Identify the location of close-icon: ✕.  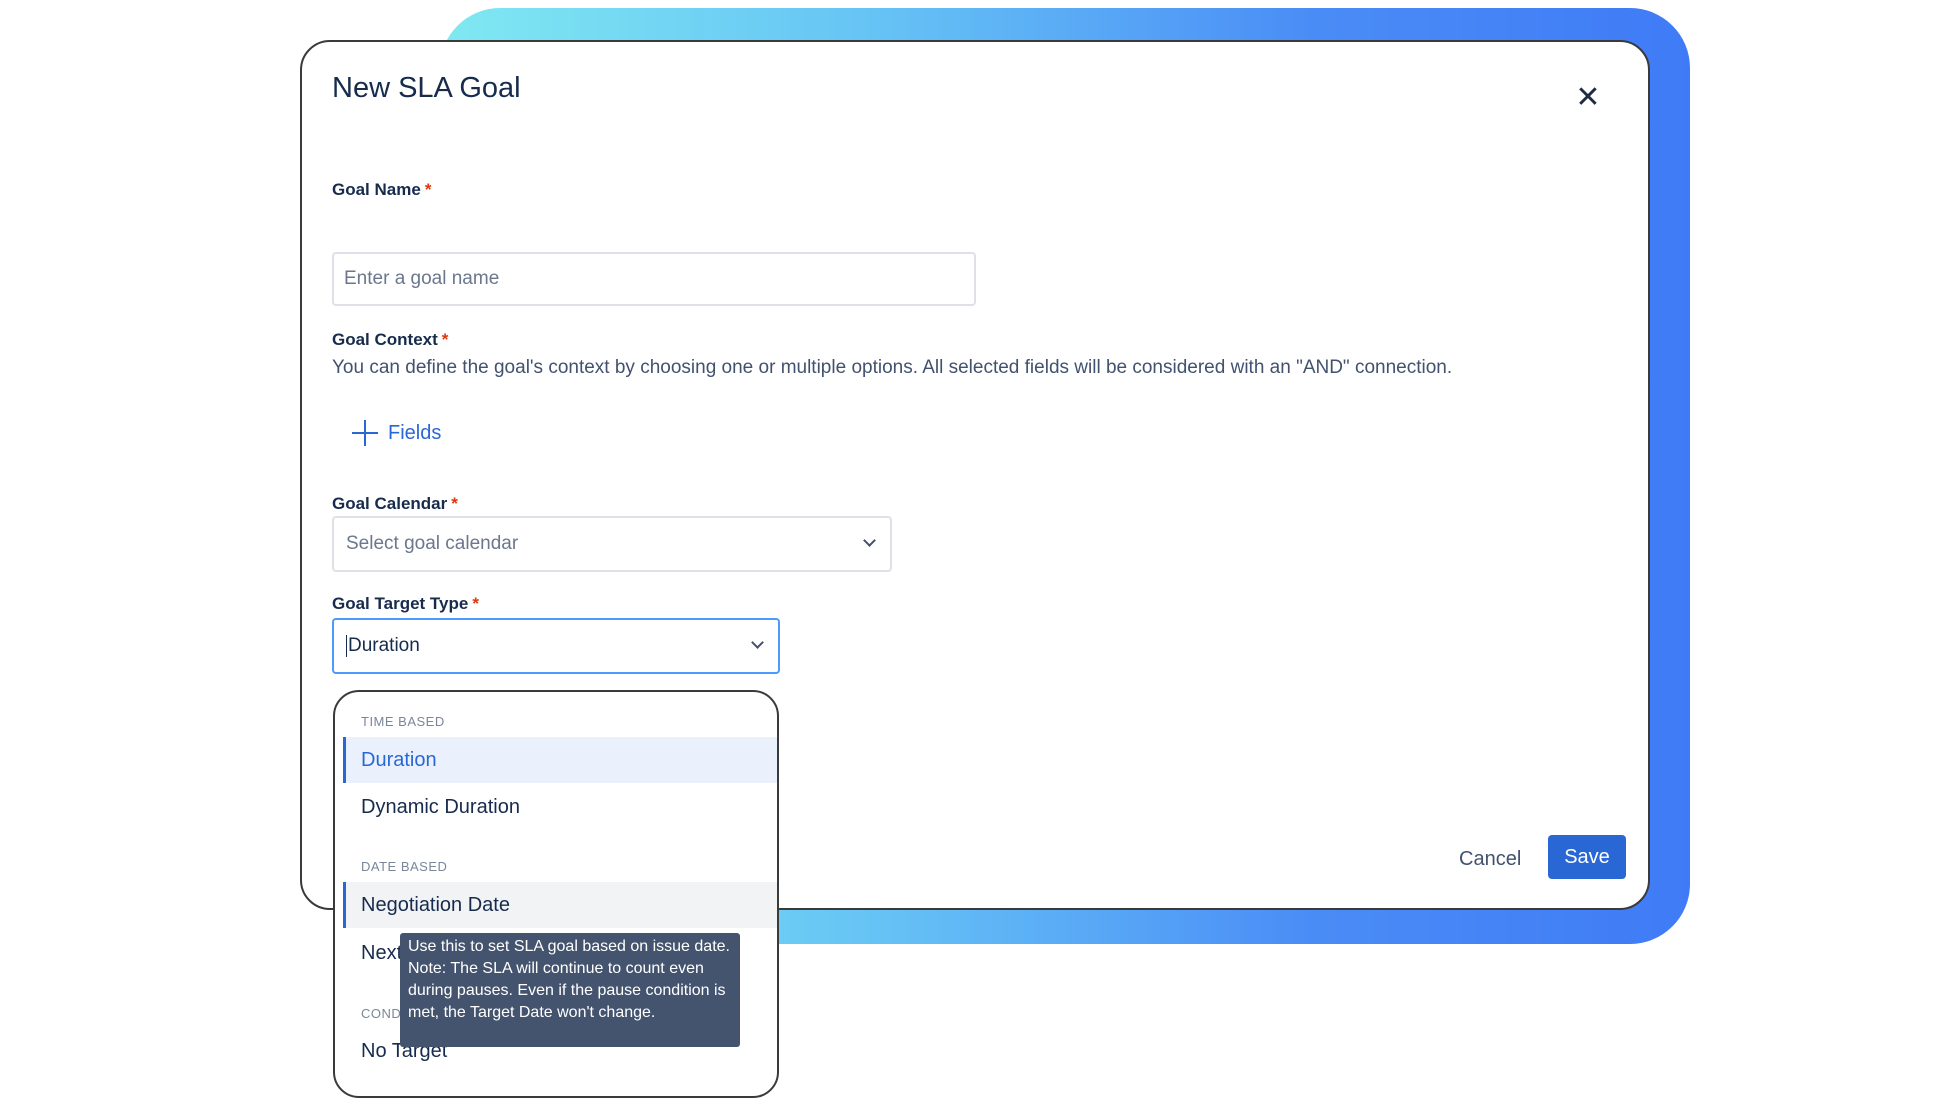
(1588, 97).